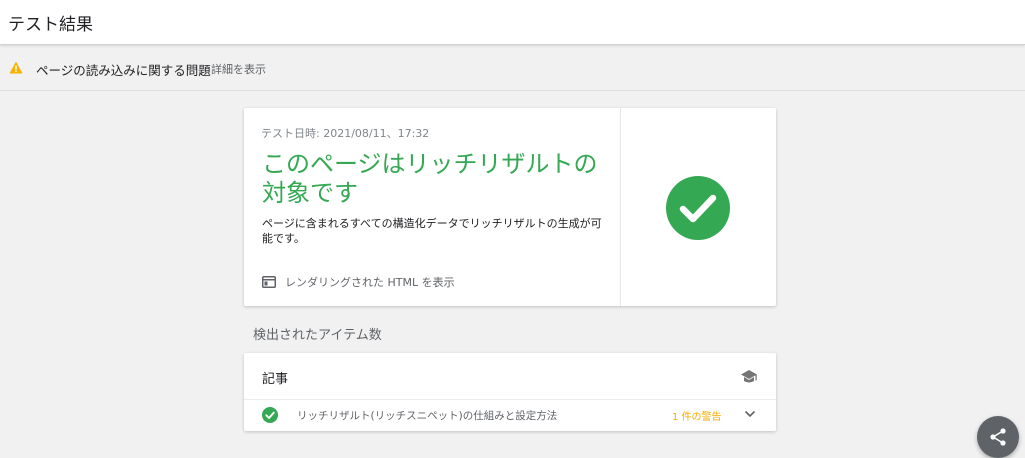  I want to click on share-icon, so click(998, 437).